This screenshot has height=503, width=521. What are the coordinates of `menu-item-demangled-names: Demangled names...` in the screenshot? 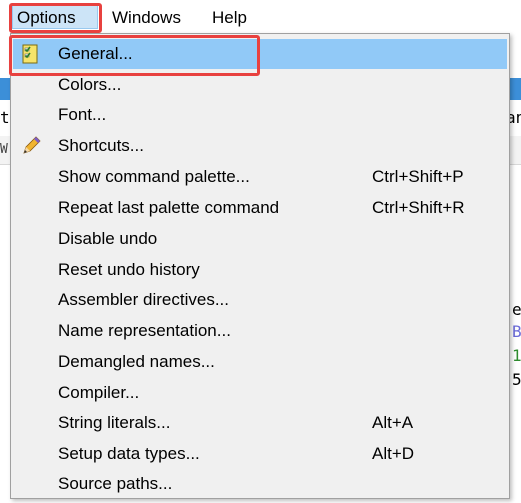 It's located at (260, 362).